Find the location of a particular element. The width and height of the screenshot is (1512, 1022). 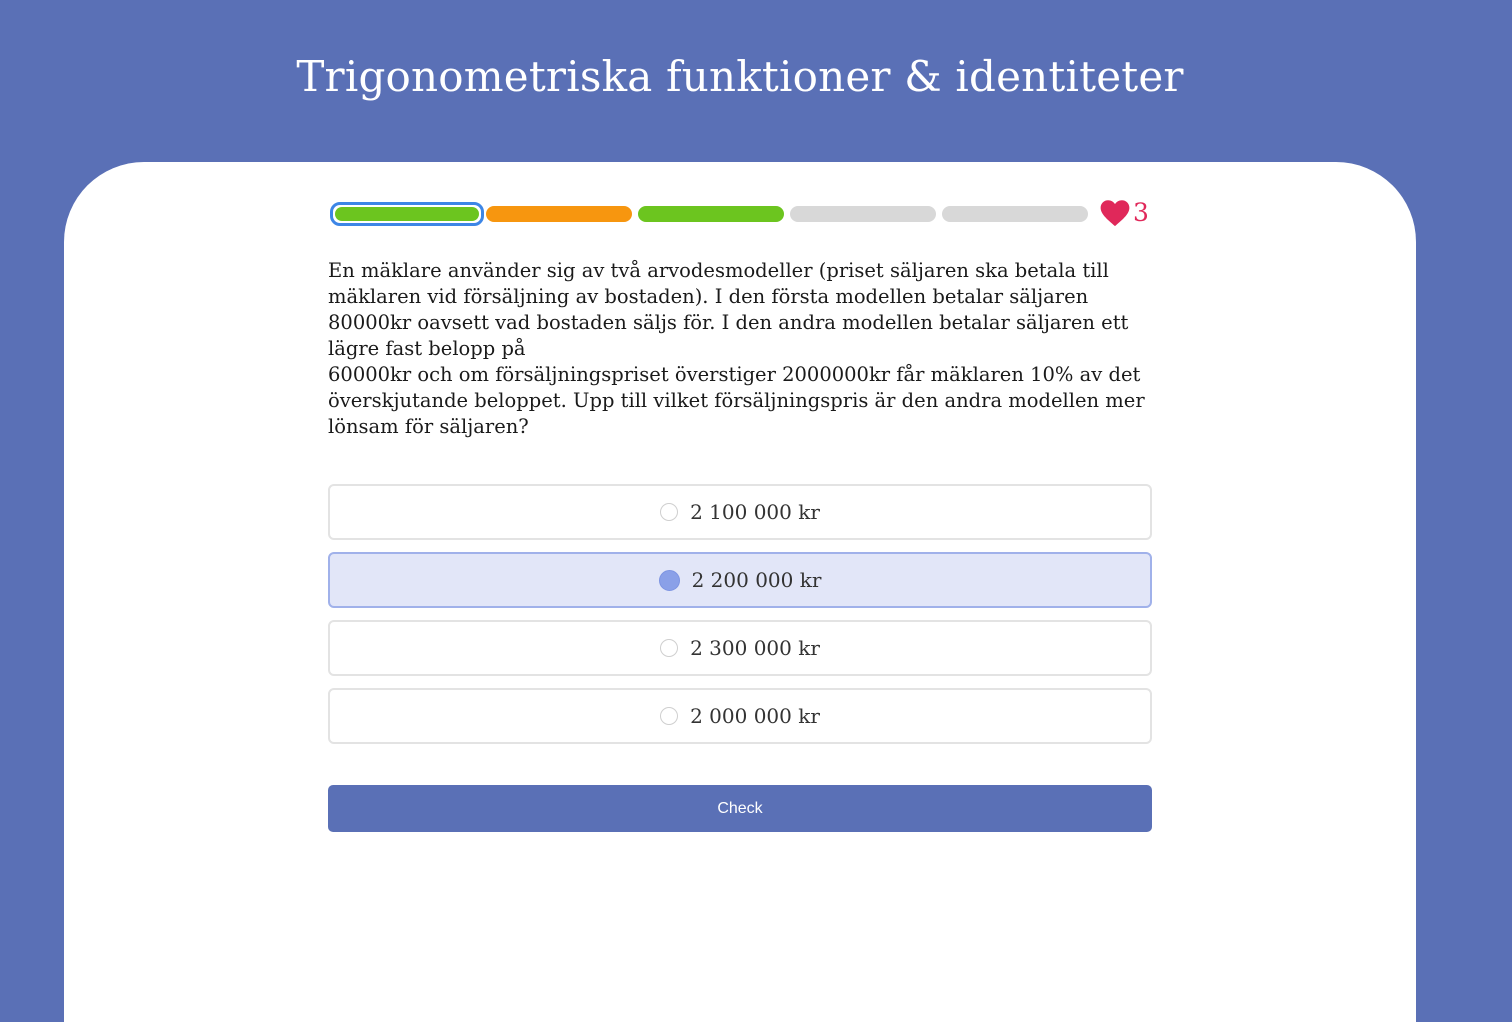

answer-option: 2 100 000 kr is located at coordinates (740, 512).